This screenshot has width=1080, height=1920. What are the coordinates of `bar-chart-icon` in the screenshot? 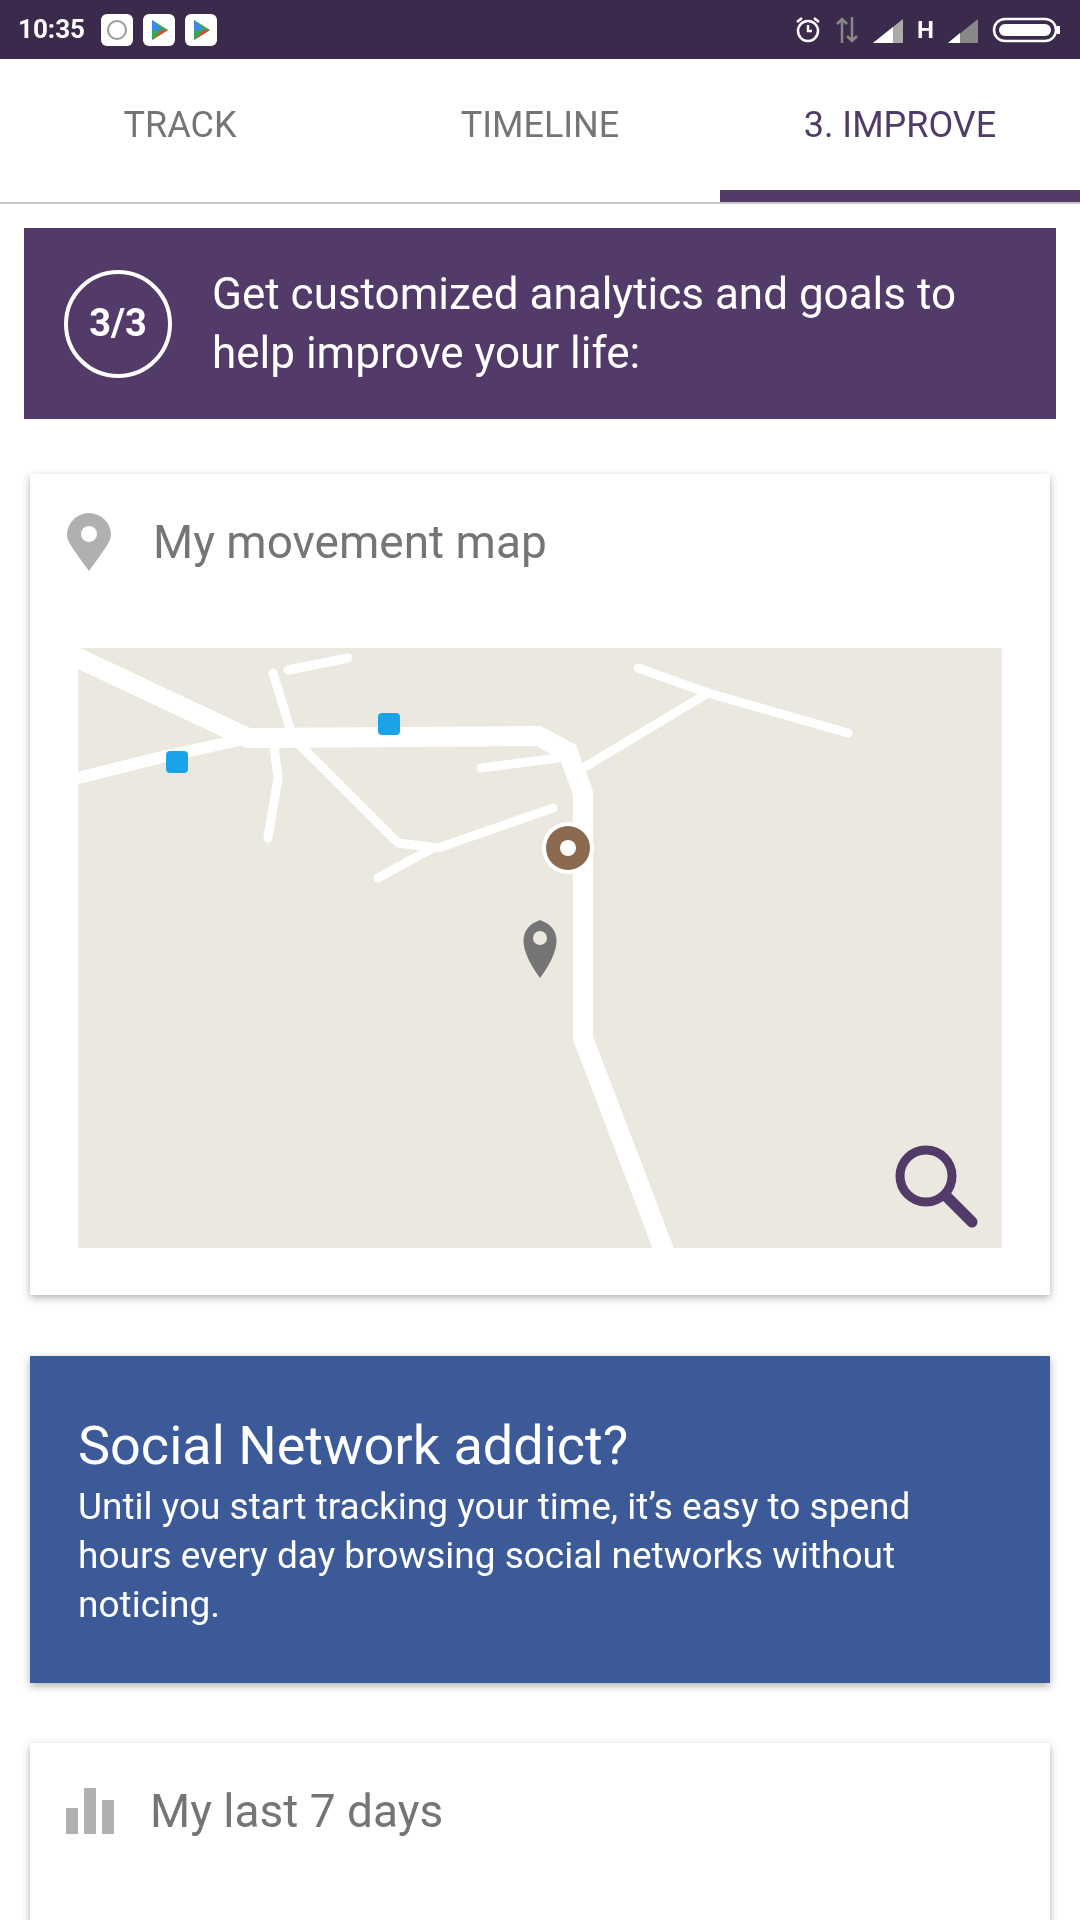 It's located at (90, 1811).